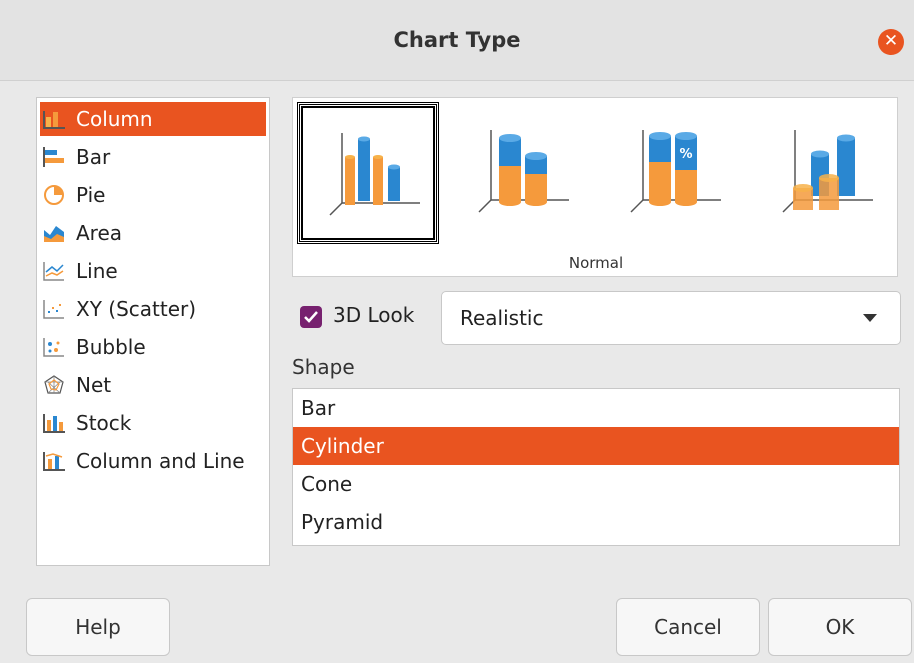 The height and width of the screenshot is (663, 914). Describe the element at coordinates (153, 233) in the screenshot. I see `chart-type-area: Area` at that location.